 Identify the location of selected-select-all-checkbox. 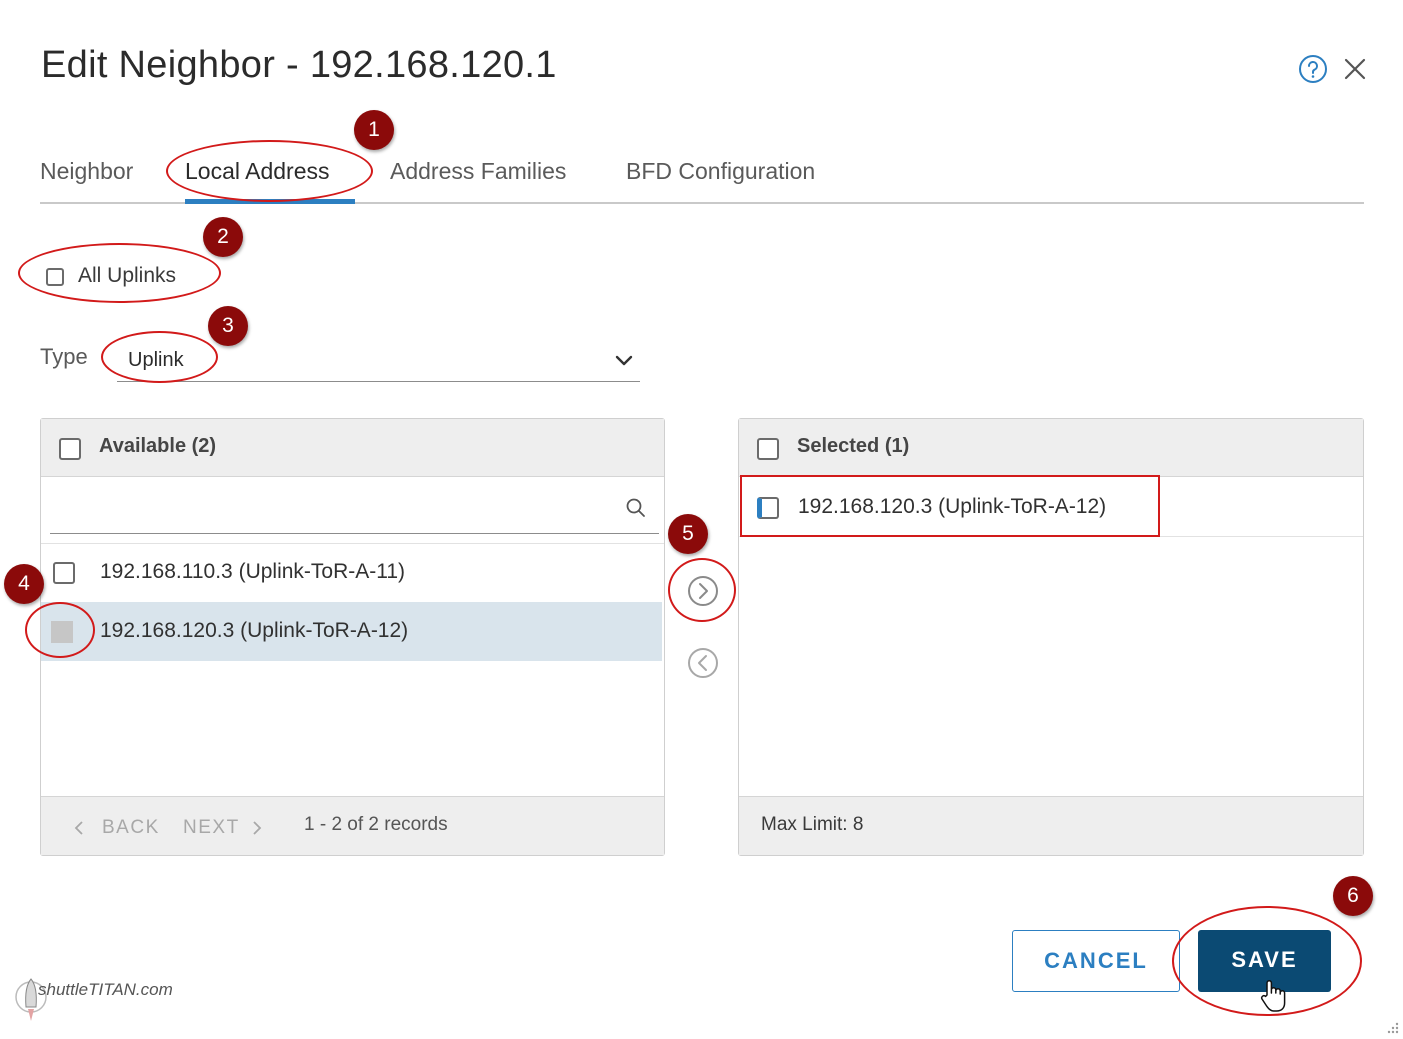
(768, 449).